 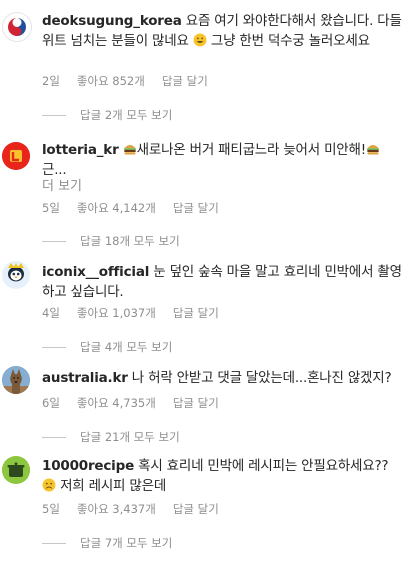 I want to click on lotteria-logo-icon, so click(x=16, y=156).